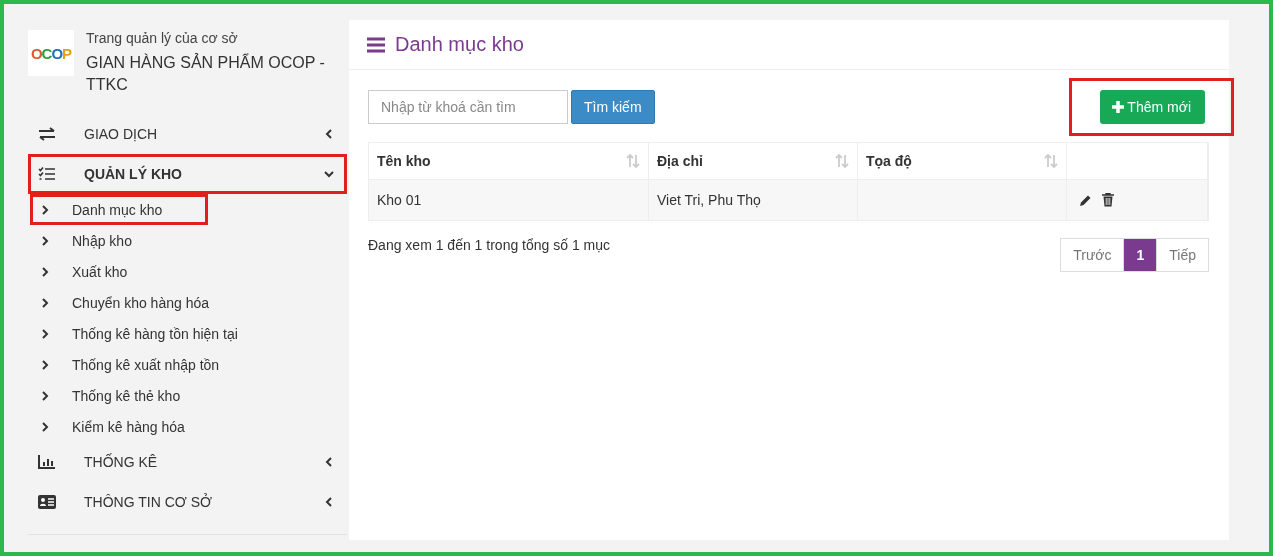 Image resolution: width=1273 pixels, height=556 pixels. I want to click on results-summary: Đang xem 1 đến 1 trong tổng số 1 mục, so click(489, 246).